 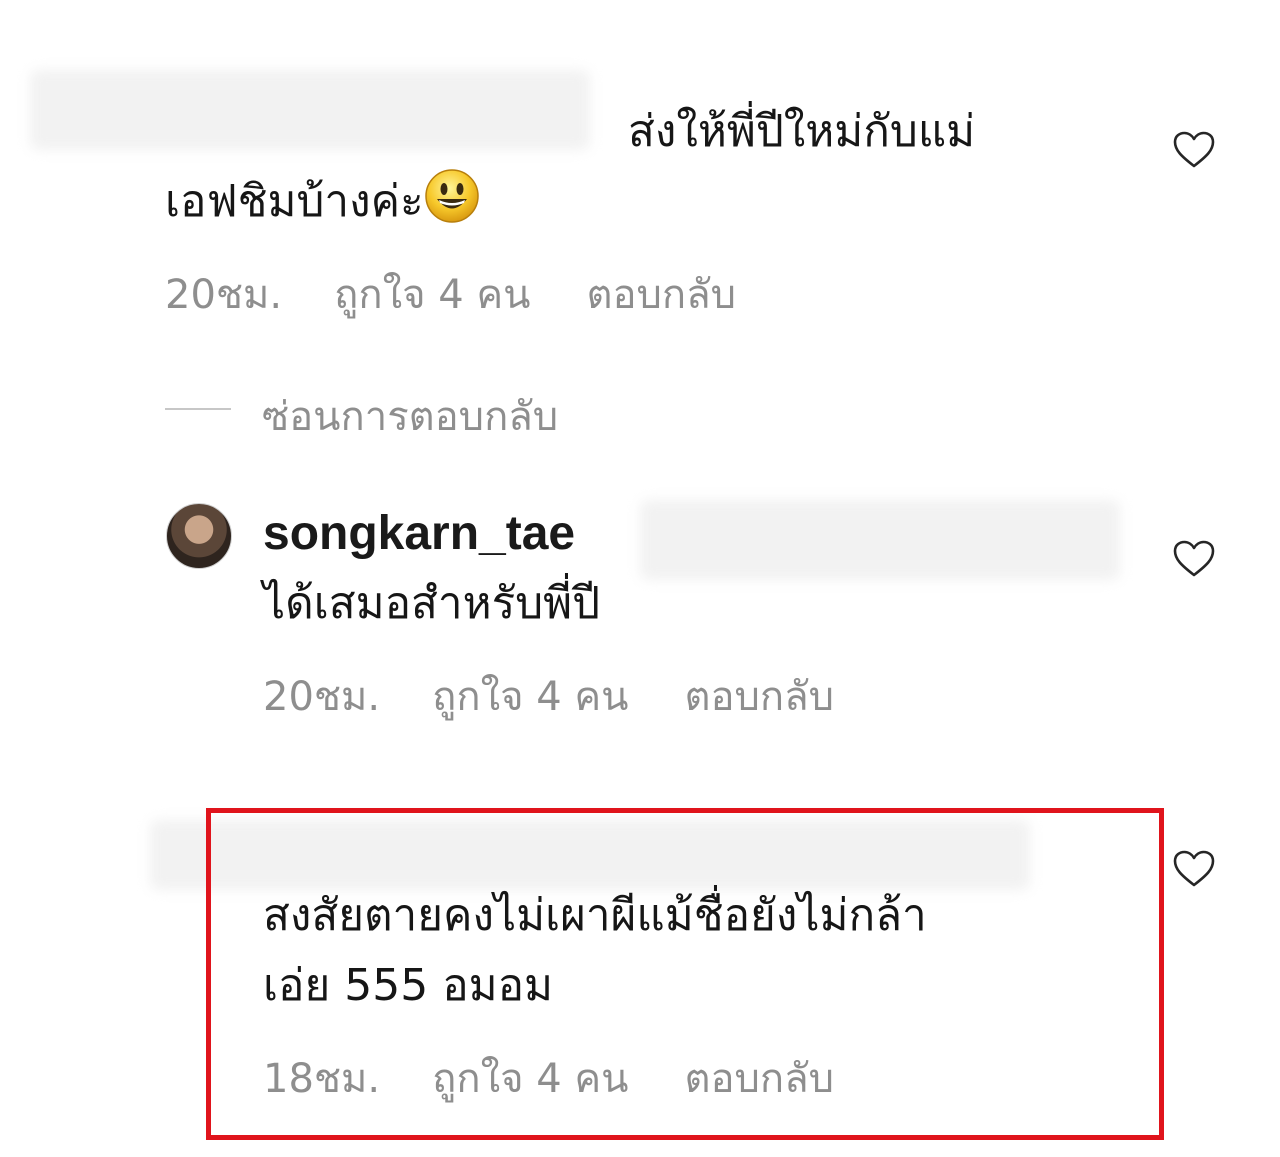 What do you see at coordinates (432, 294) in the screenshot?
I see `comment-1-likes-link: ถูกใจ 4 คน` at bounding box center [432, 294].